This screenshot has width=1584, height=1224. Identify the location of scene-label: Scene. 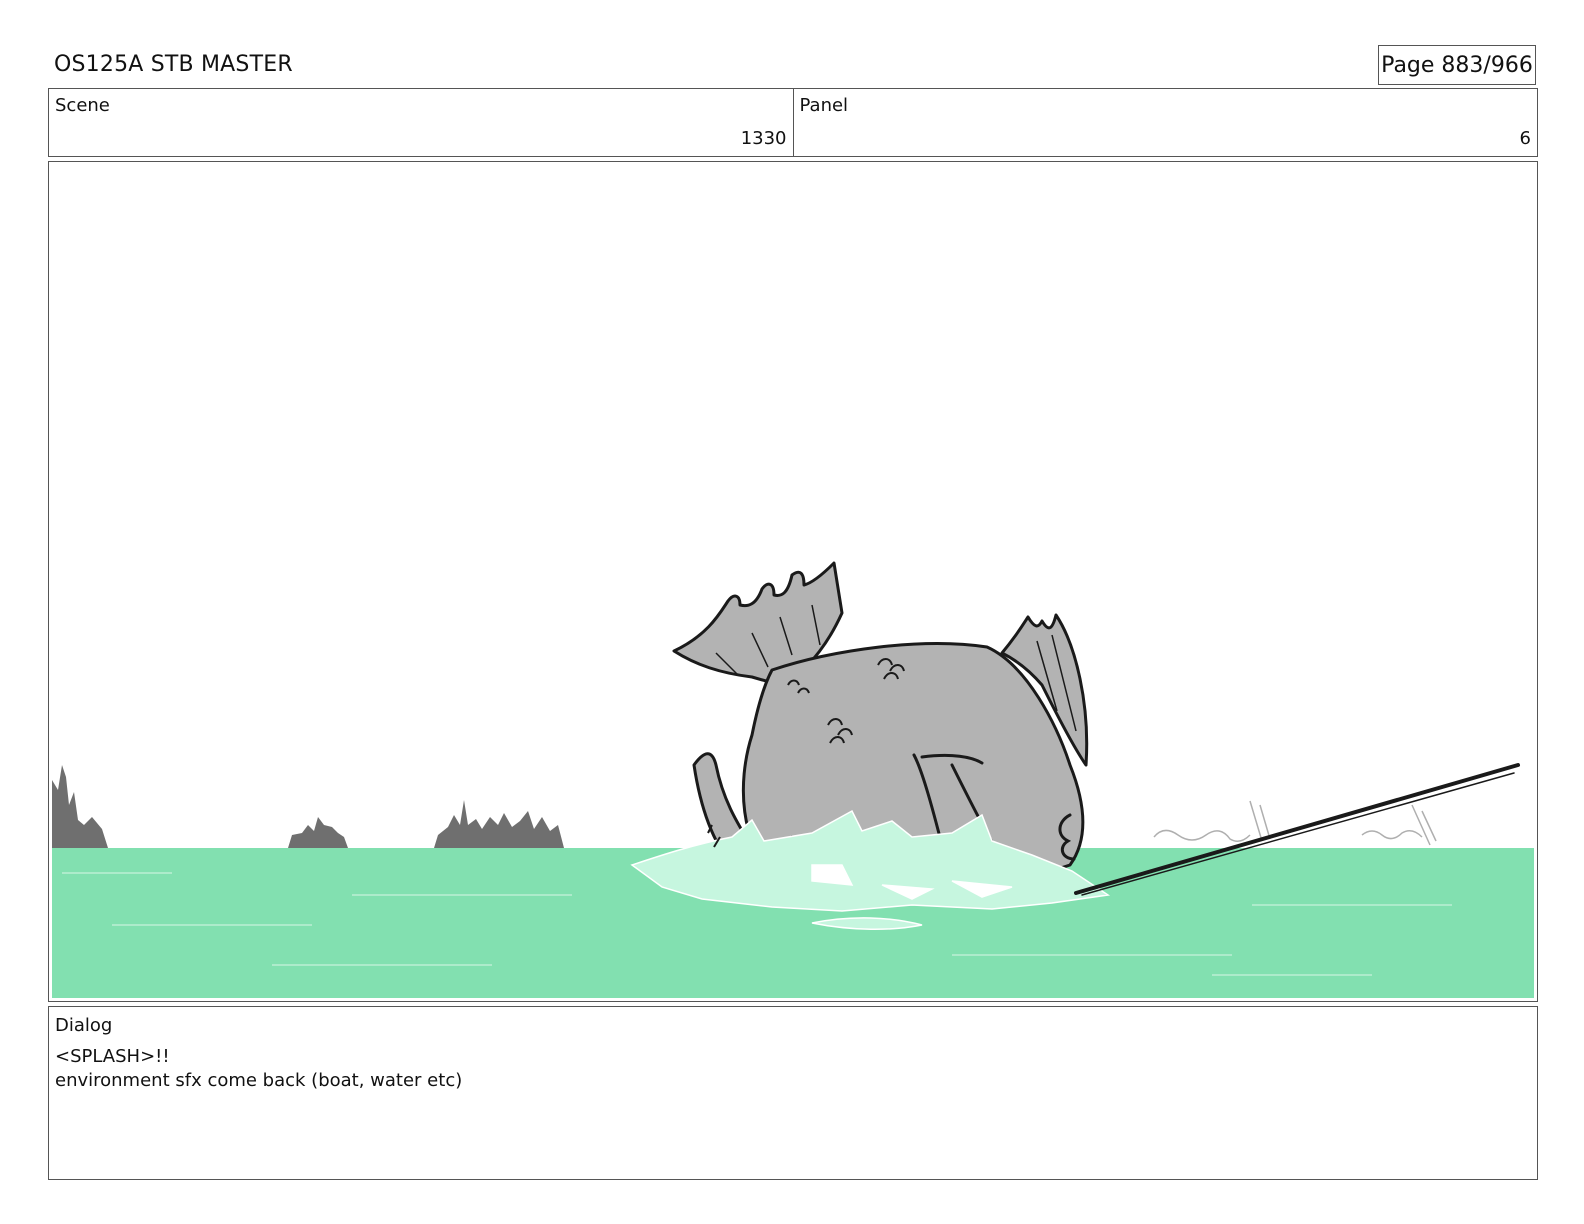
(82, 105).